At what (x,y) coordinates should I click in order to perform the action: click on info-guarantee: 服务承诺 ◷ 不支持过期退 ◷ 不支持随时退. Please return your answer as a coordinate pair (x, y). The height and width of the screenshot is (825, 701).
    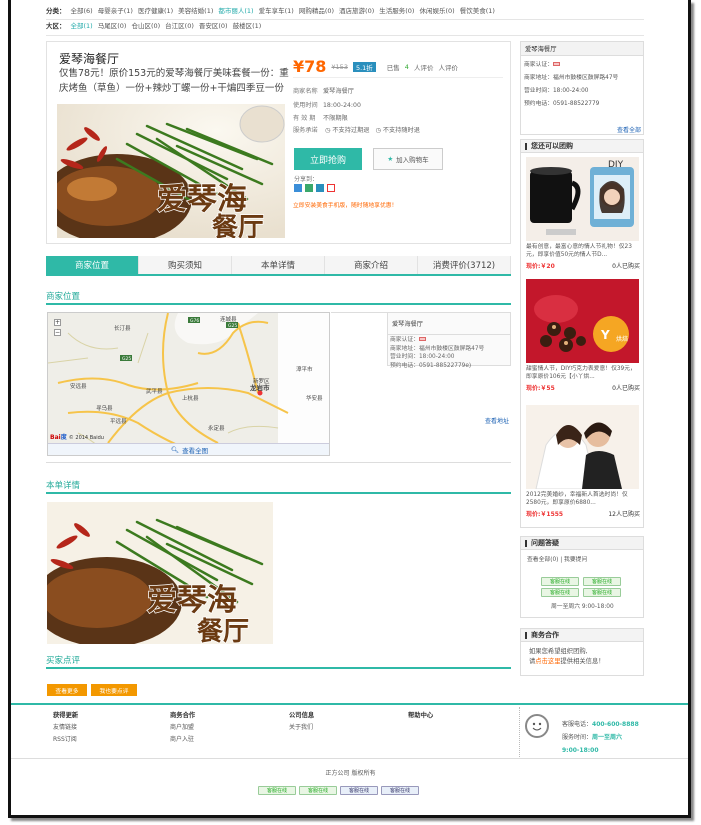
    Looking at the image, I should click on (356, 129).